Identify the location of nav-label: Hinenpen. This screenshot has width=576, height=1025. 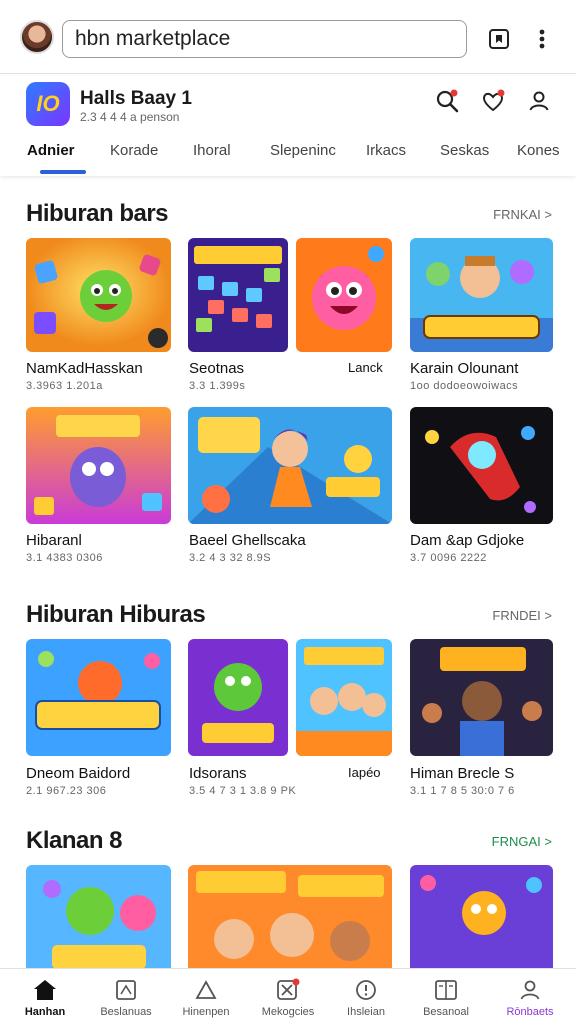
(206, 1012).